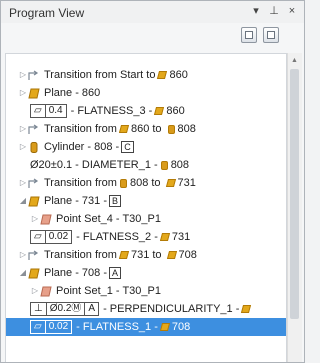 The image size is (320, 363). I want to click on tree-row-transition-808-731: ▷ Transition from 808 to 731, so click(146, 183).